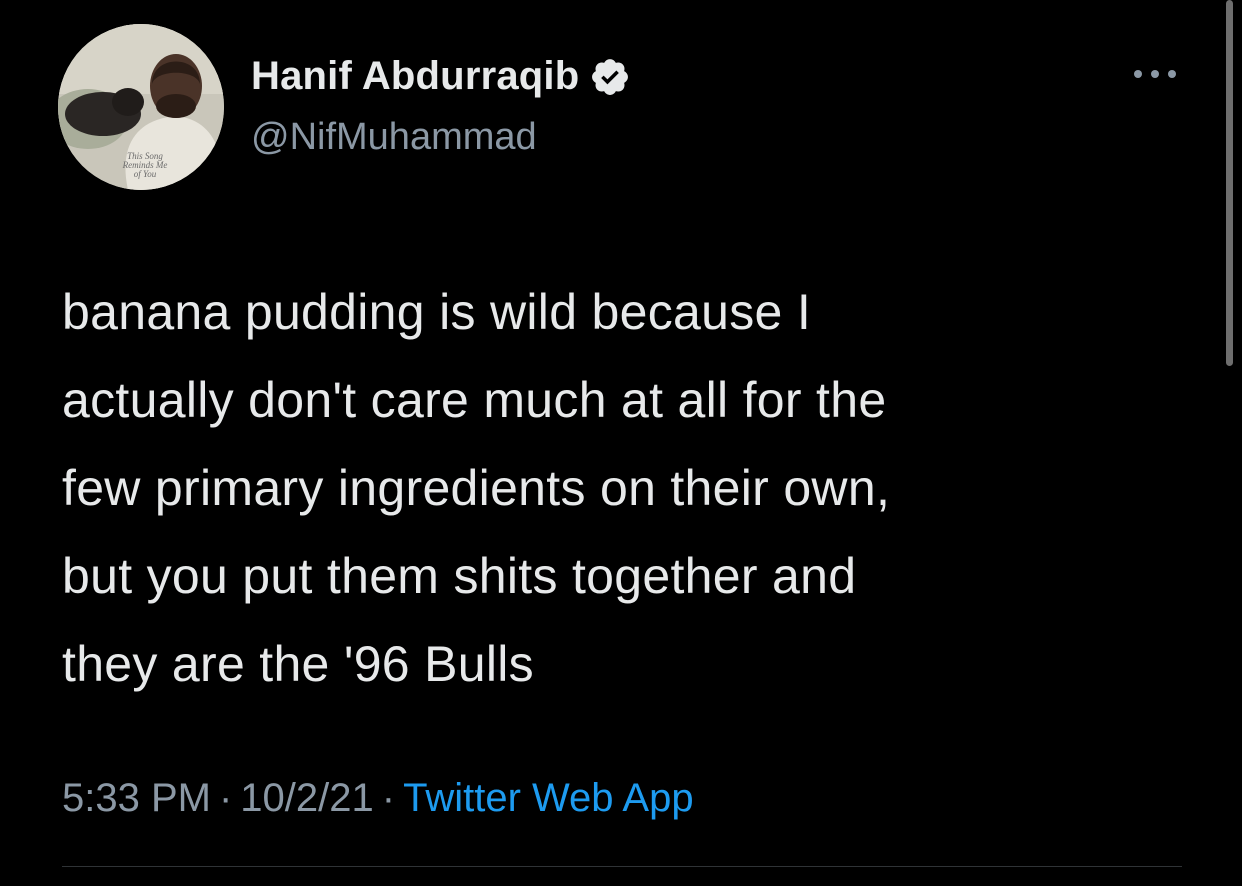 Image resolution: width=1242 pixels, height=886 pixels. Describe the element at coordinates (394, 137) in the screenshot. I see `author-handle: @NifMuhammad` at that location.